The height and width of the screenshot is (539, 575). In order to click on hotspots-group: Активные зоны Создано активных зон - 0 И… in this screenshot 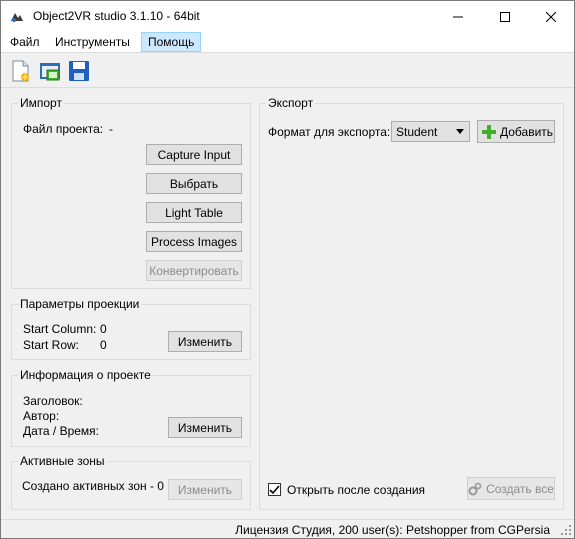, I will do `click(131, 482)`.